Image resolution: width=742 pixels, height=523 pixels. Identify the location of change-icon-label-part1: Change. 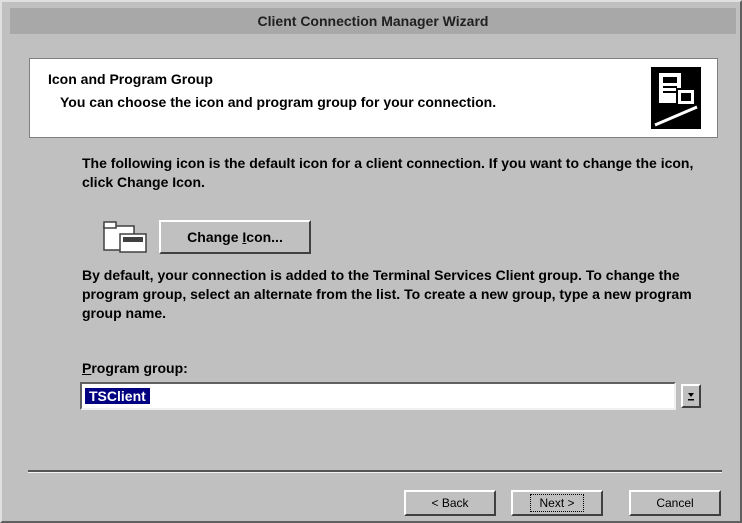
(215, 237).